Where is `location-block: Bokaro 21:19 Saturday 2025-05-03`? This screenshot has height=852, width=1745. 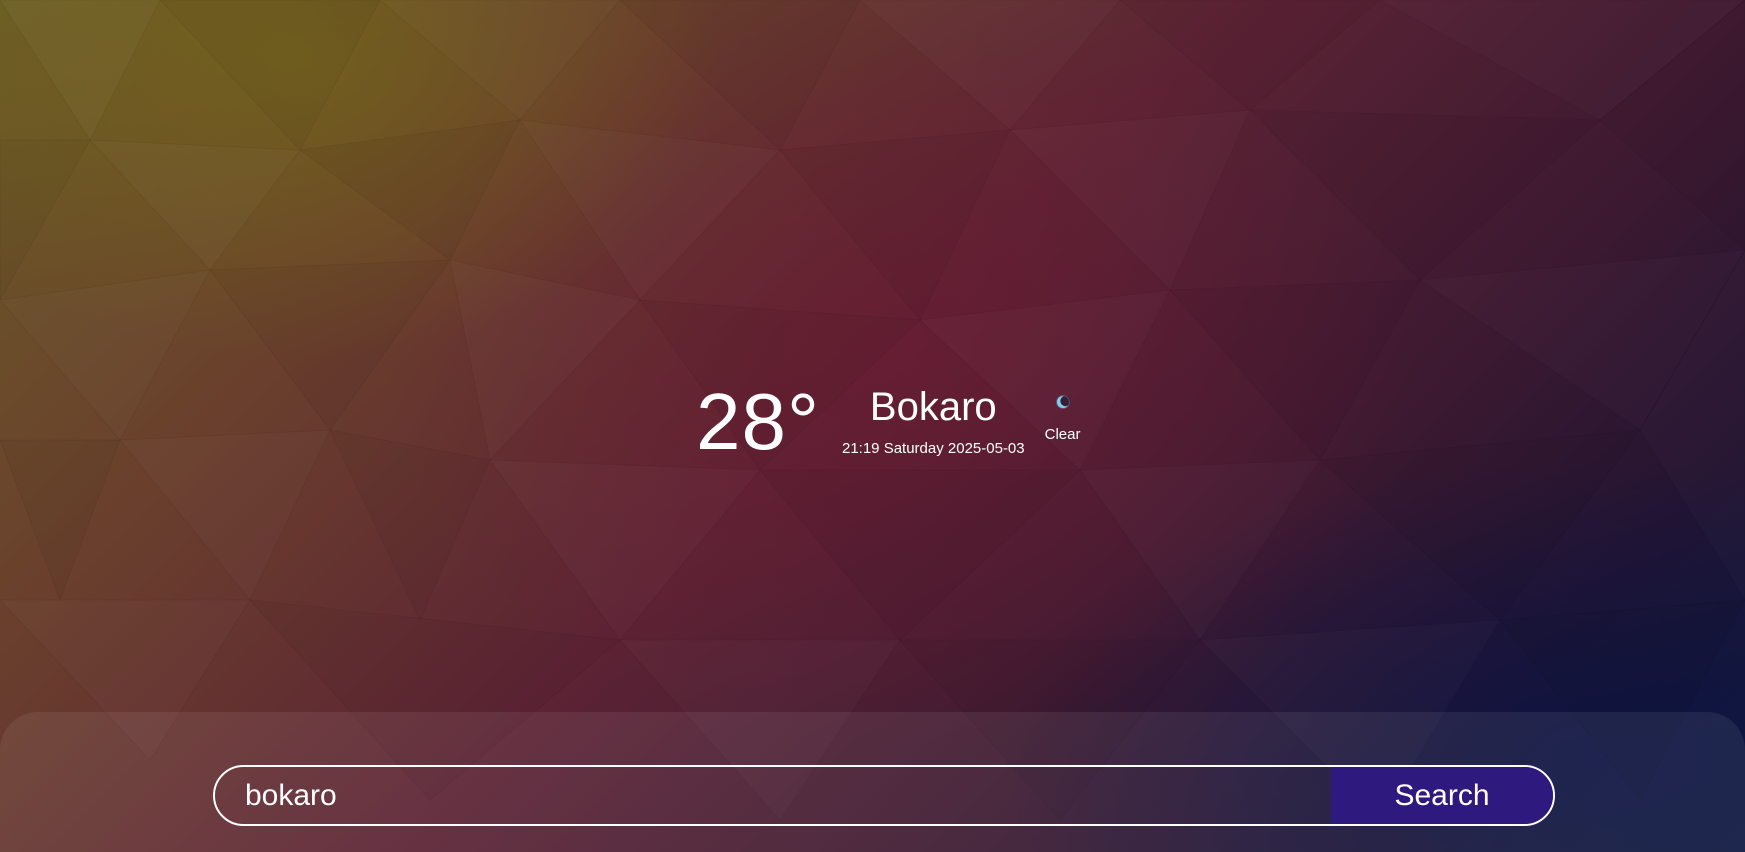 location-block: Bokaro 21:19 Saturday 2025-05-03 is located at coordinates (933, 417).